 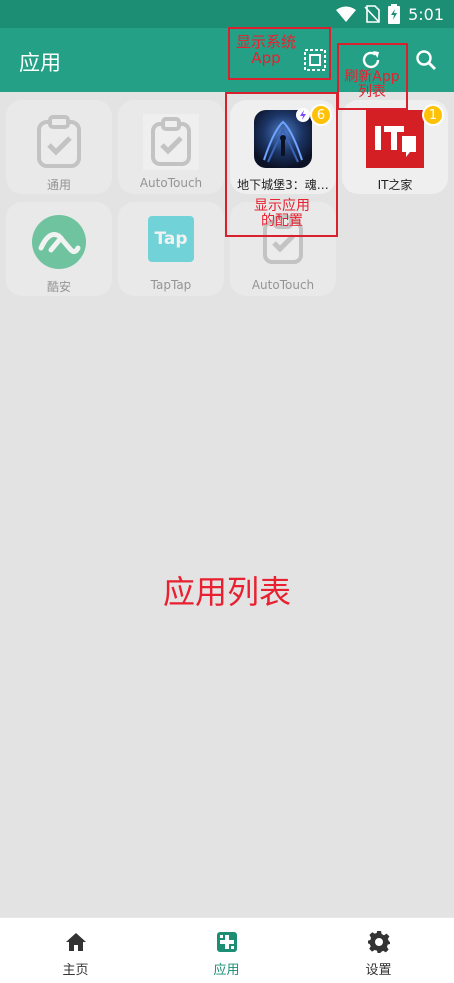 What do you see at coordinates (394, 14) in the screenshot?
I see `battery-charging-icon` at bounding box center [394, 14].